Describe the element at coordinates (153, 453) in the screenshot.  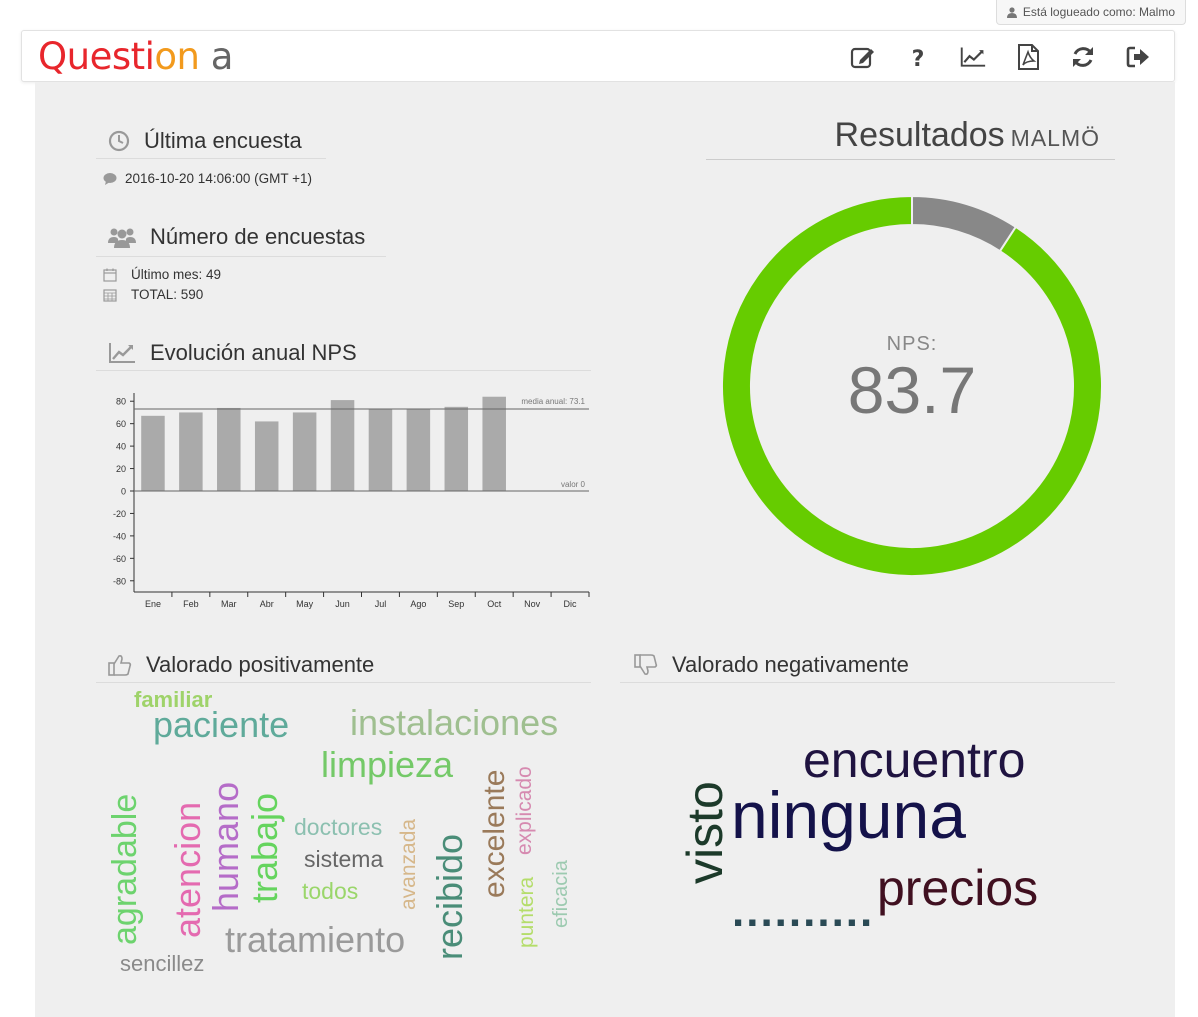
I see `bar-ene` at that location.